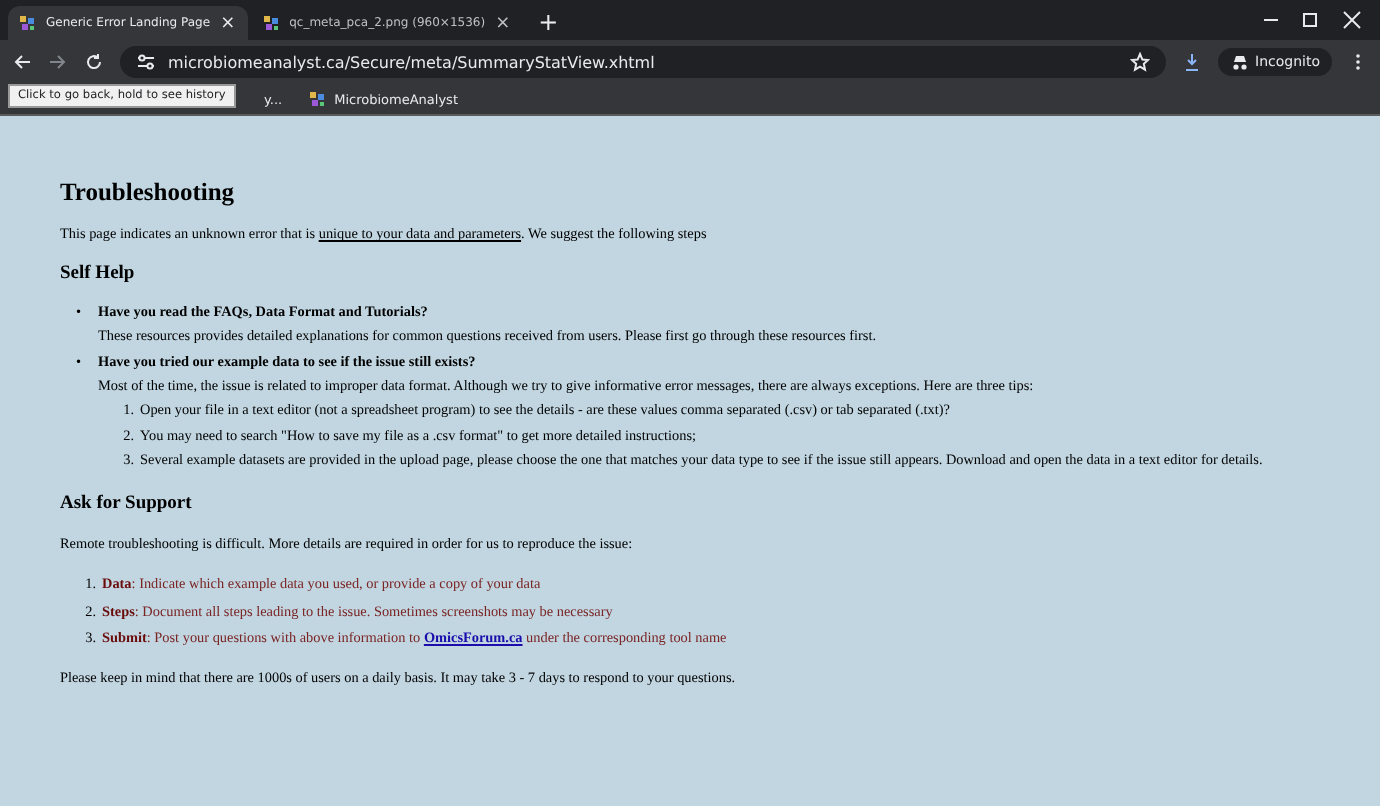 This screenshot has height=806, width=1380. Describe the element at coordinates (98, 273) in the screenshot. I see `section-heading: Self Help` at that location.